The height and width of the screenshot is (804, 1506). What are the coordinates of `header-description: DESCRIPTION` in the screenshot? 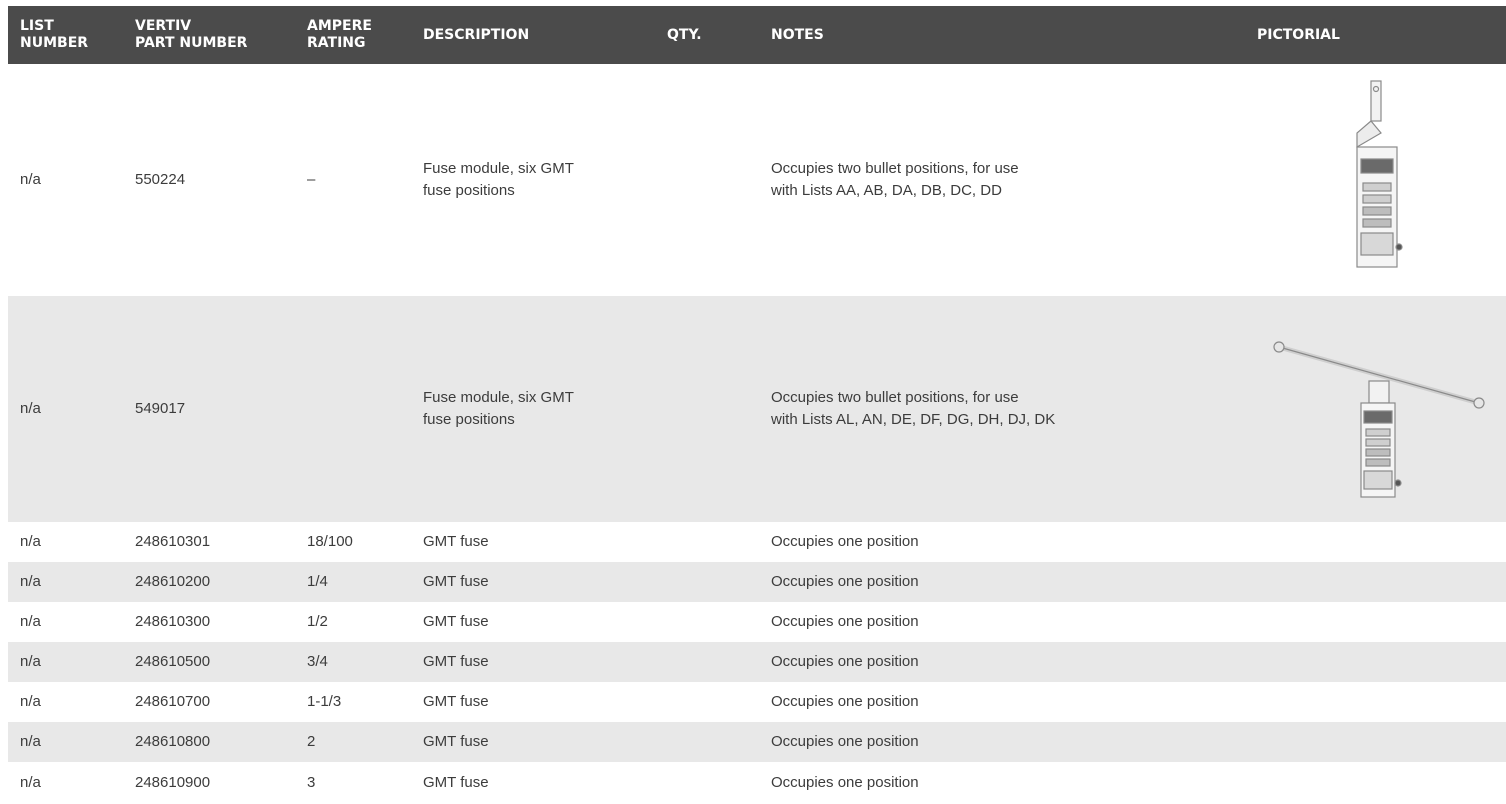 It's located at (476, 34).